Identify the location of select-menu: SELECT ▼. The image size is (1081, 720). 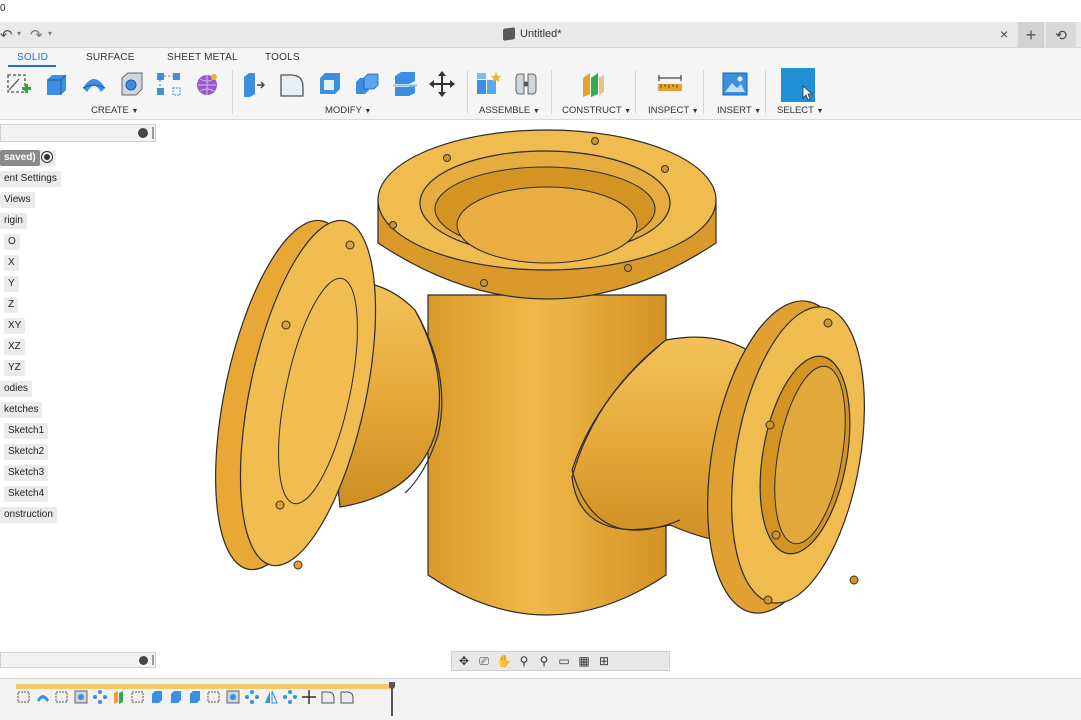
(800, 110).